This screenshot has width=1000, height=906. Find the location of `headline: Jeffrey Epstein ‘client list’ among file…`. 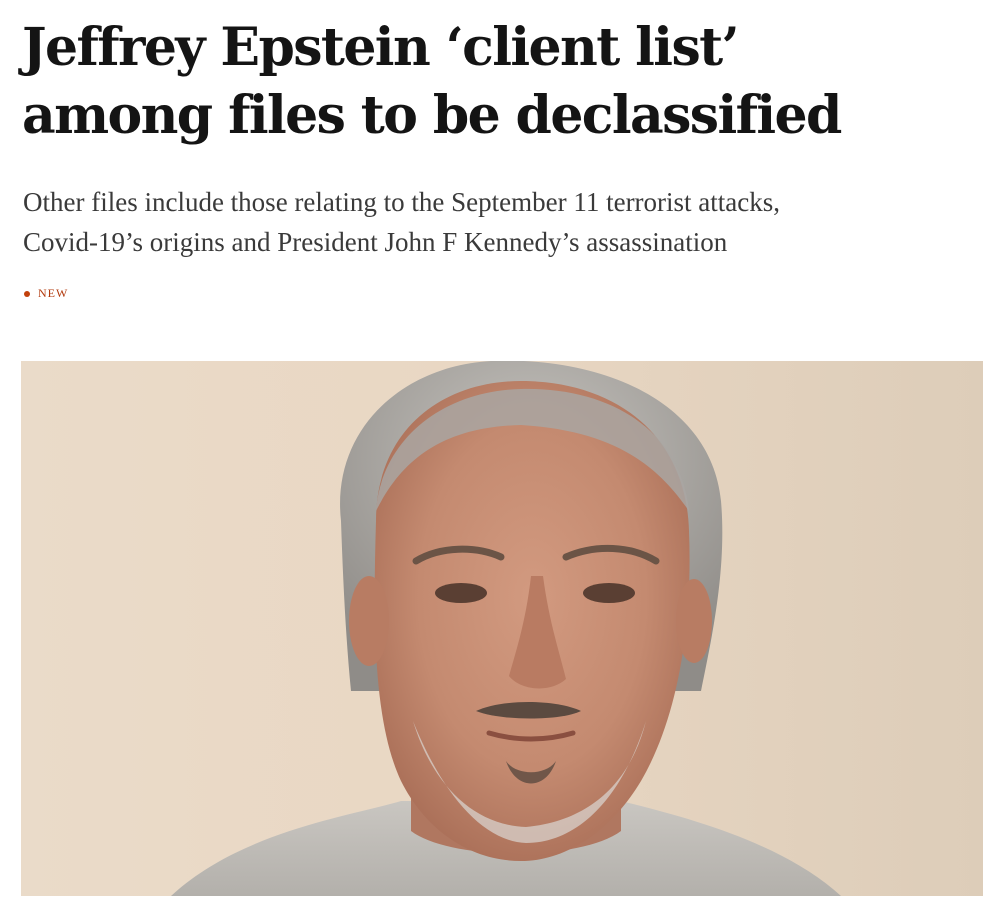

headline: Jeffrey Epstein ‘client list’ among file… is located at coordinates (502, 82).